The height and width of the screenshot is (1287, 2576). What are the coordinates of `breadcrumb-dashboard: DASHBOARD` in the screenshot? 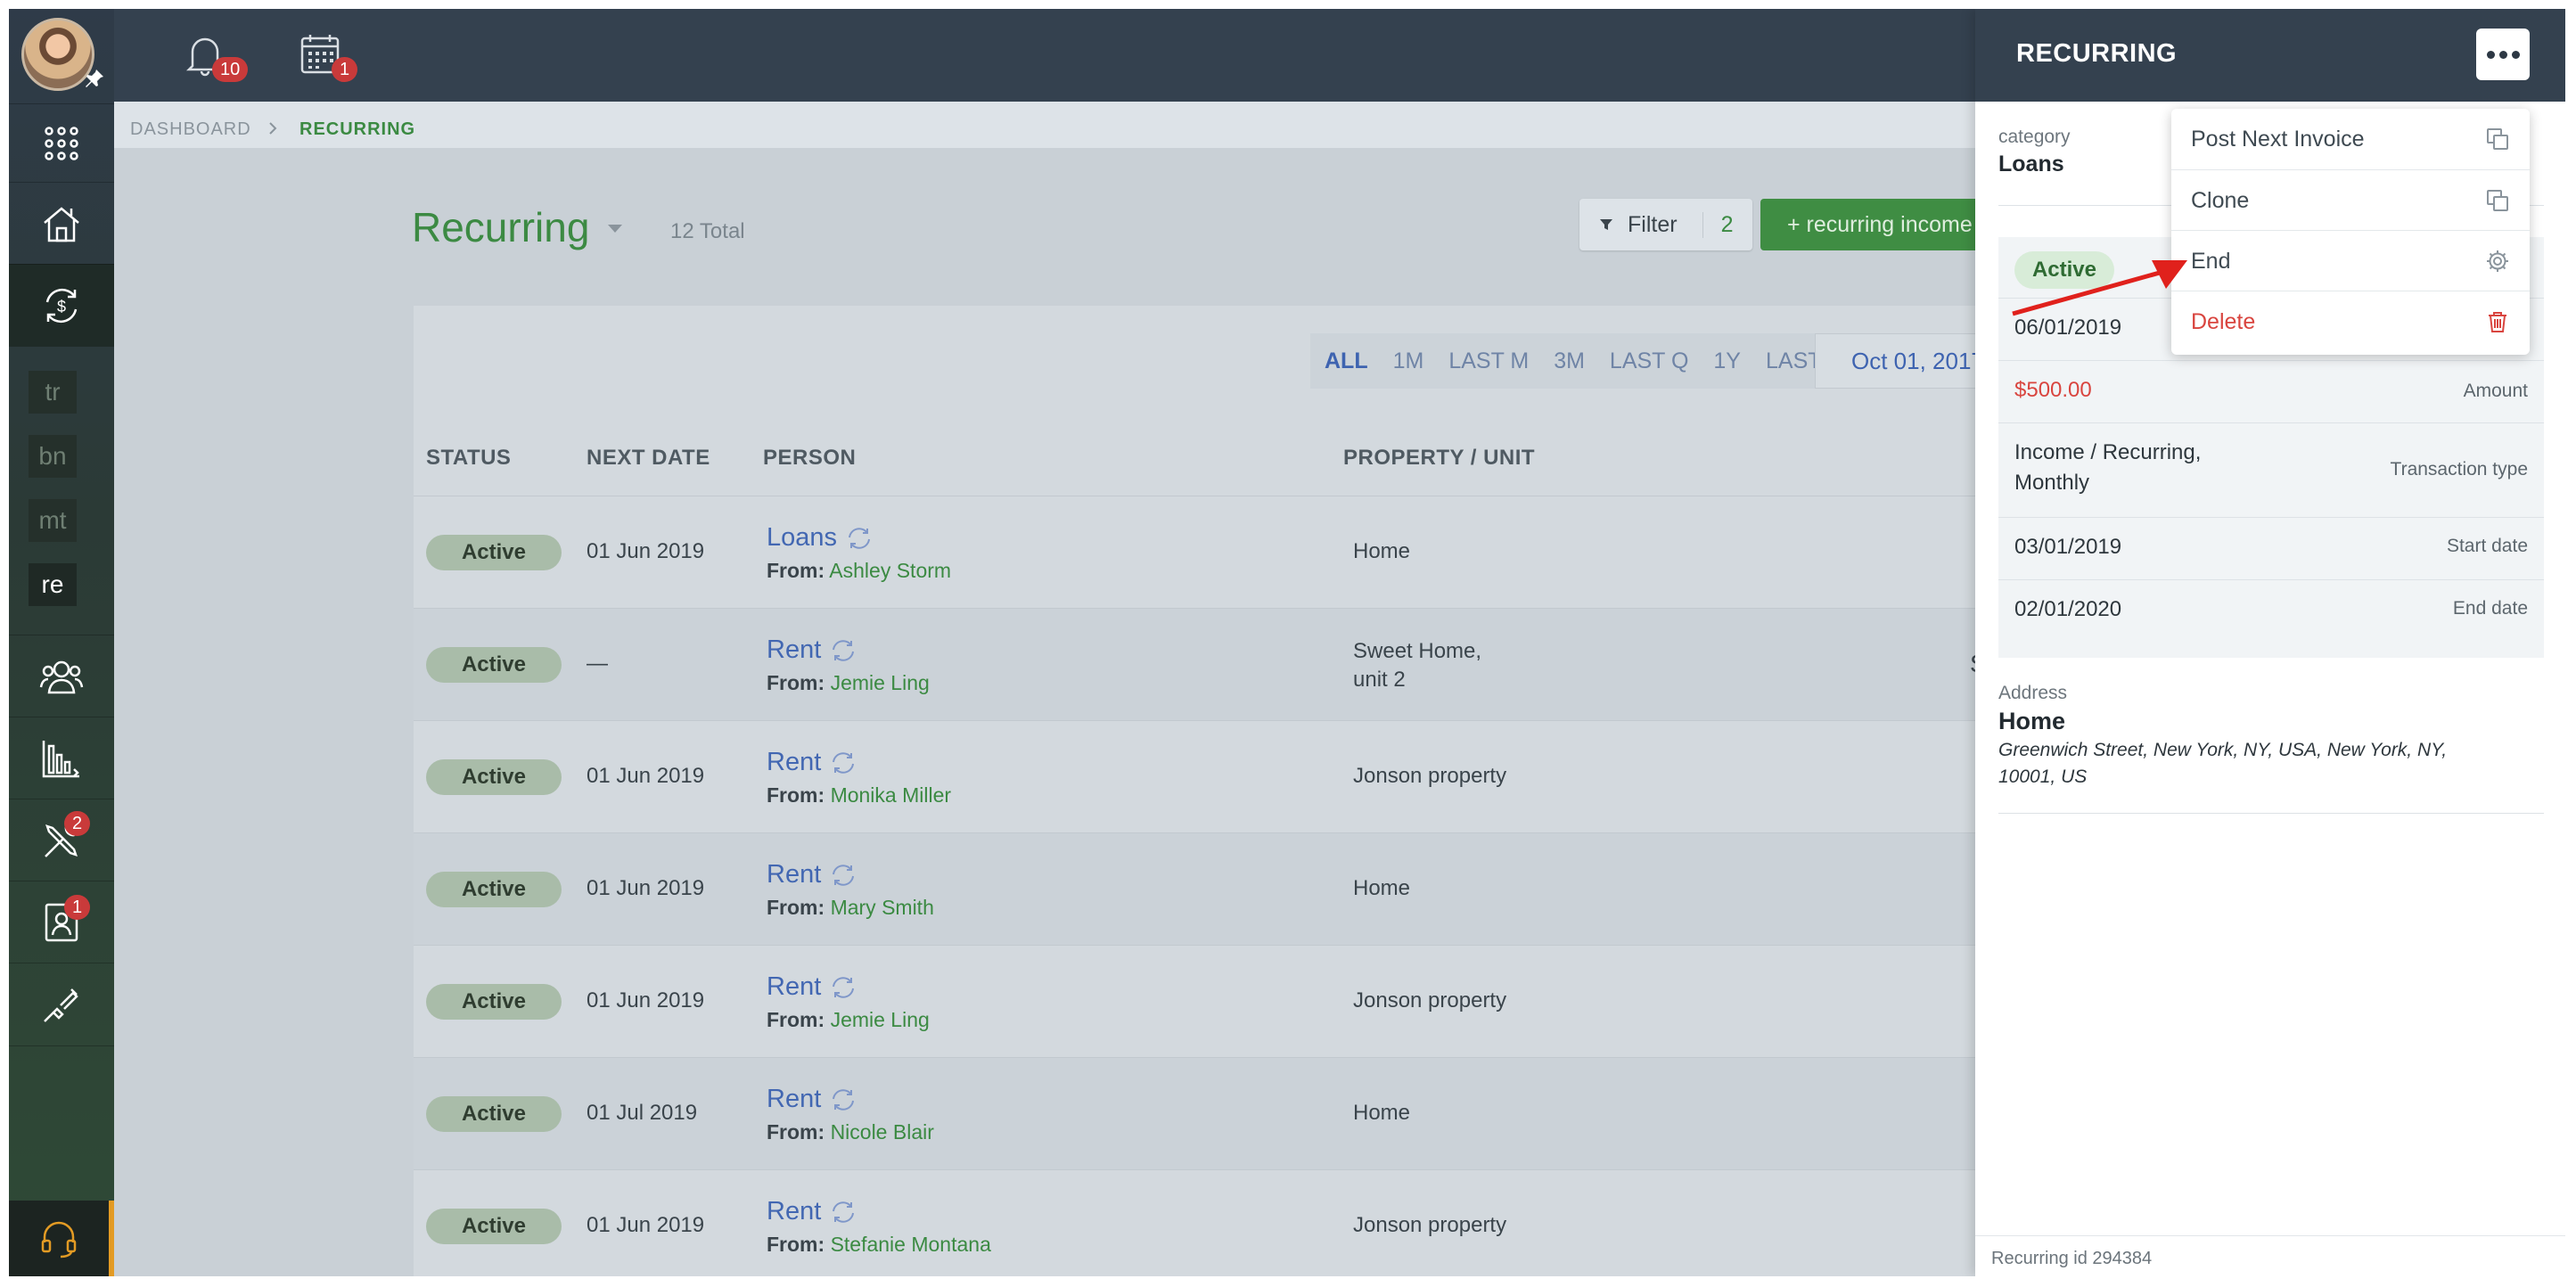 It's located at (190, 129).